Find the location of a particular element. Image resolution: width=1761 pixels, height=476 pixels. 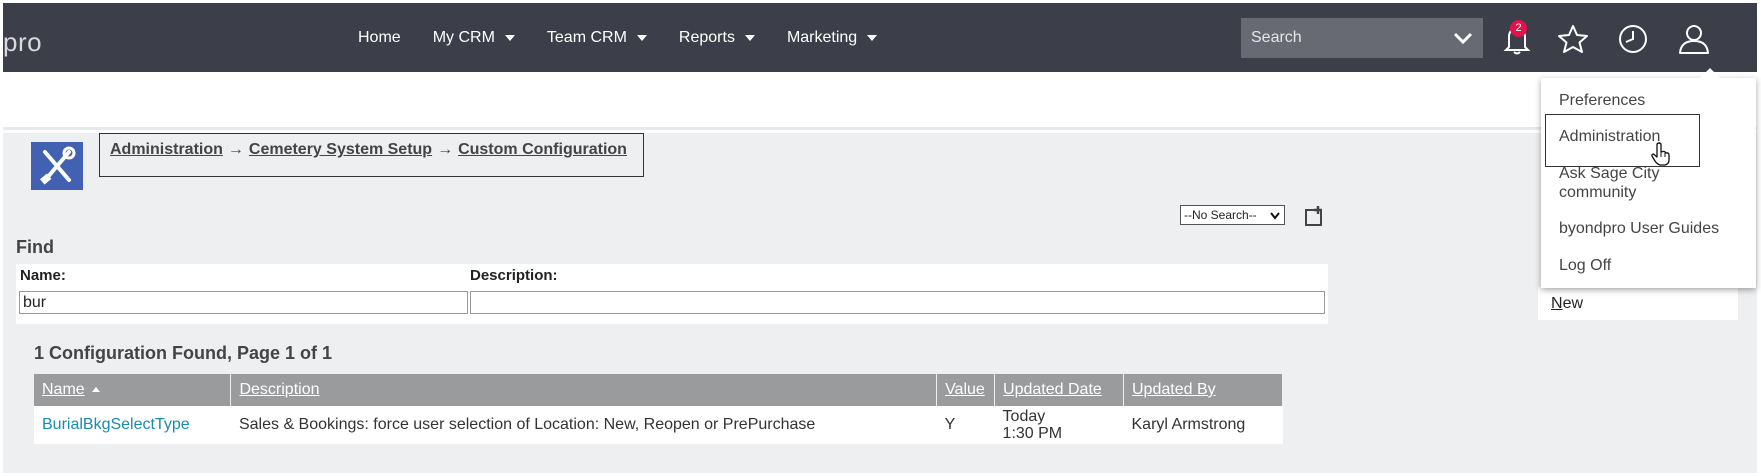

nav-reports: Reports is located at coordinates (717, 38).